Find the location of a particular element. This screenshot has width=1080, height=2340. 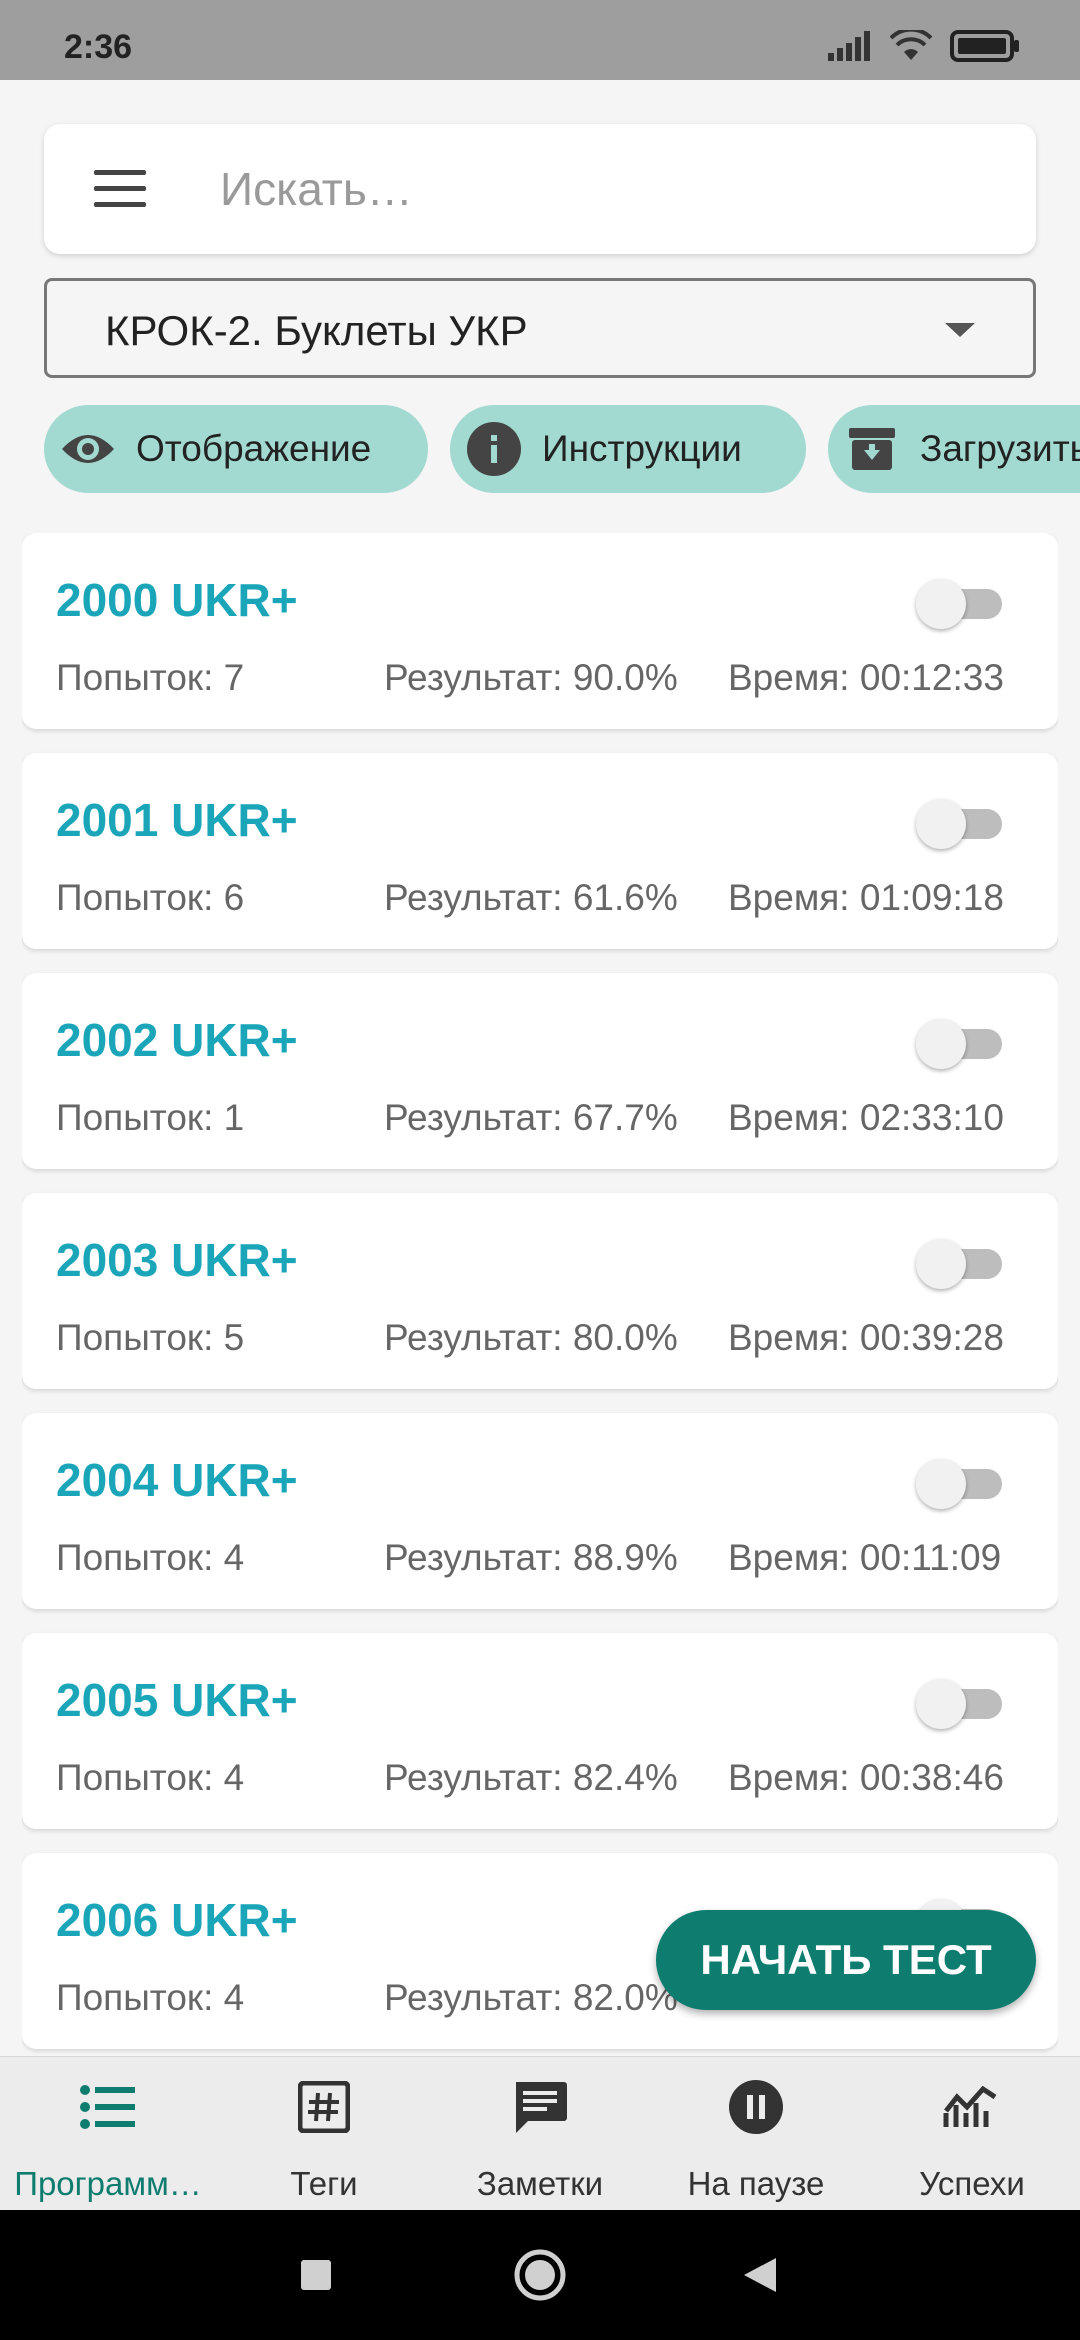

start-test-button: НАЧАТЬ ТЕСТ is located at coordinates (846, 1960).